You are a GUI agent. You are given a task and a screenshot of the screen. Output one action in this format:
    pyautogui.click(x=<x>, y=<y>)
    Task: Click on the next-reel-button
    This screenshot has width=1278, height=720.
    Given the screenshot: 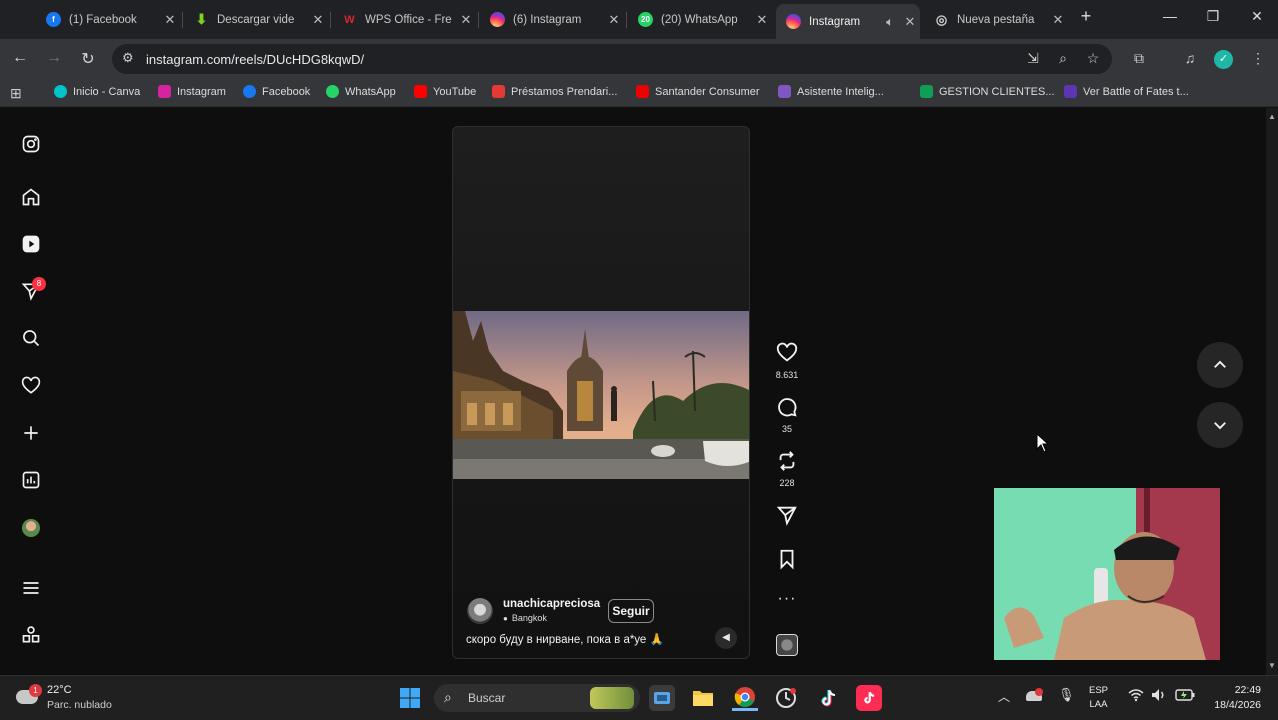 What is the action you would take?
    pyautogui.click(x=1220, y=425)
    